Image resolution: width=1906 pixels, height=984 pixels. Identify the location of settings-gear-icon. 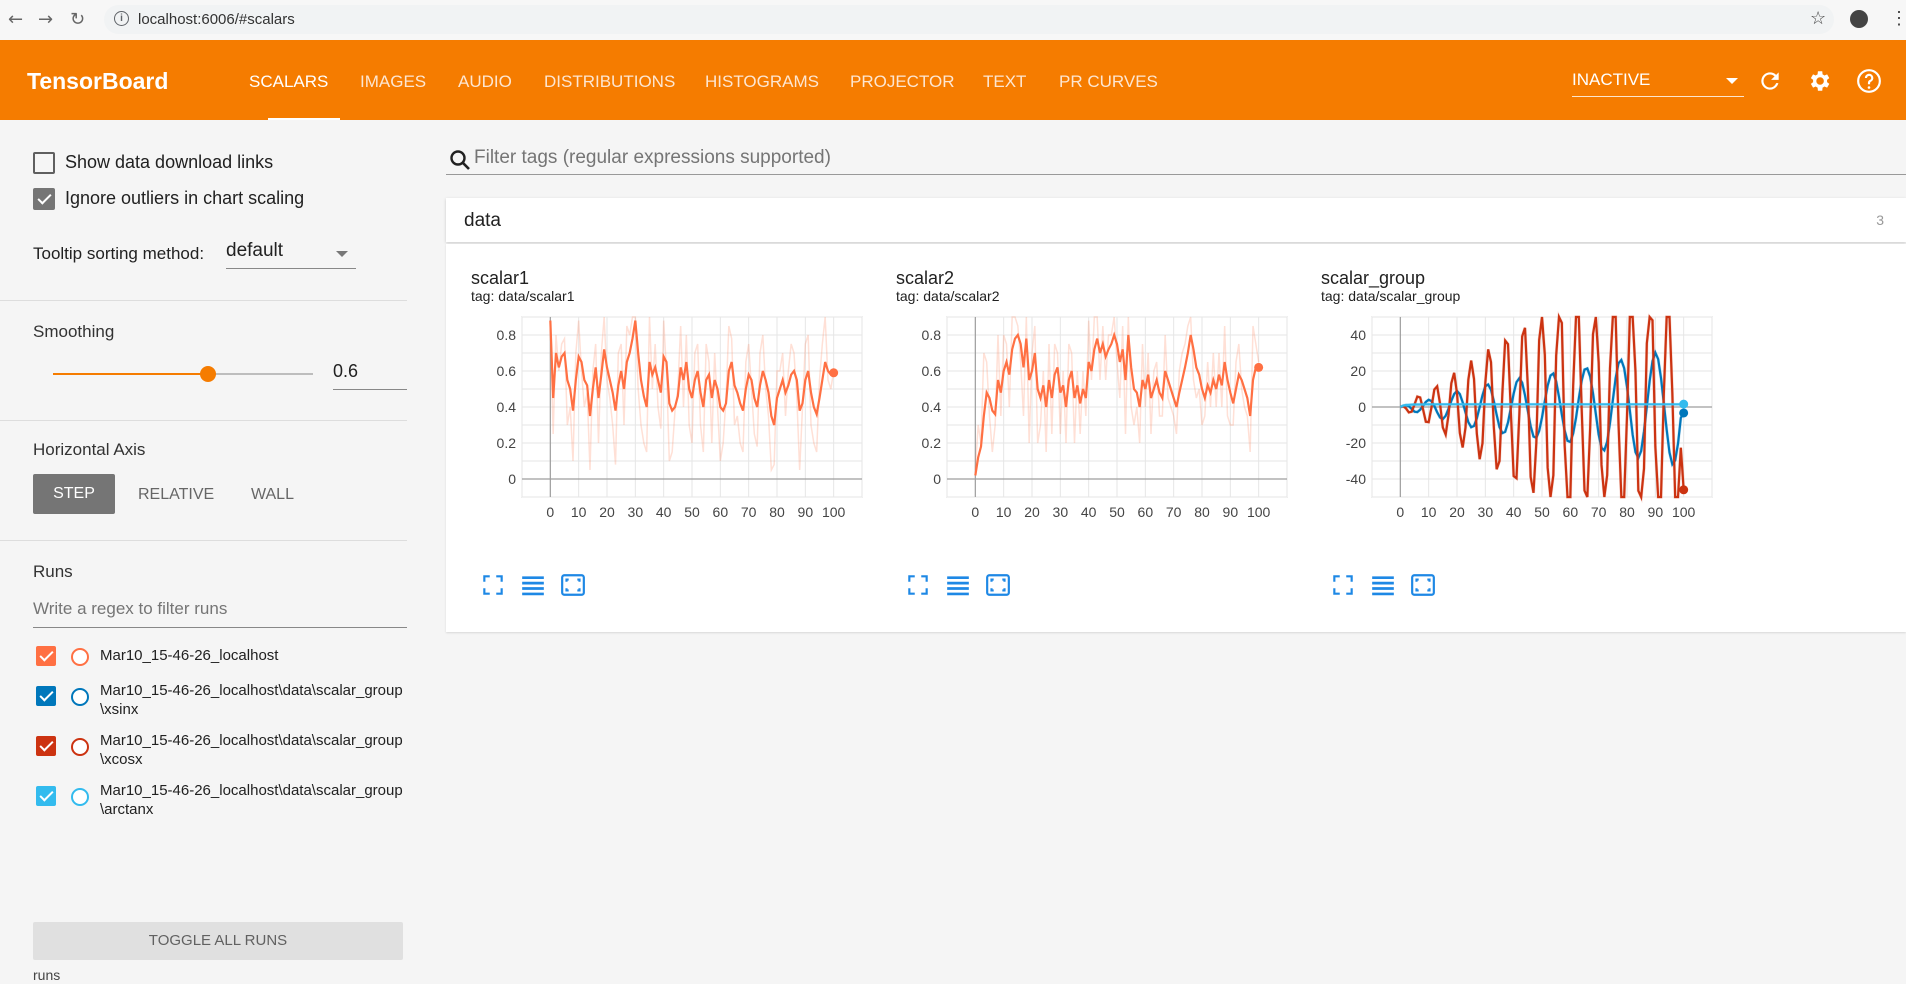
(1819, 81).